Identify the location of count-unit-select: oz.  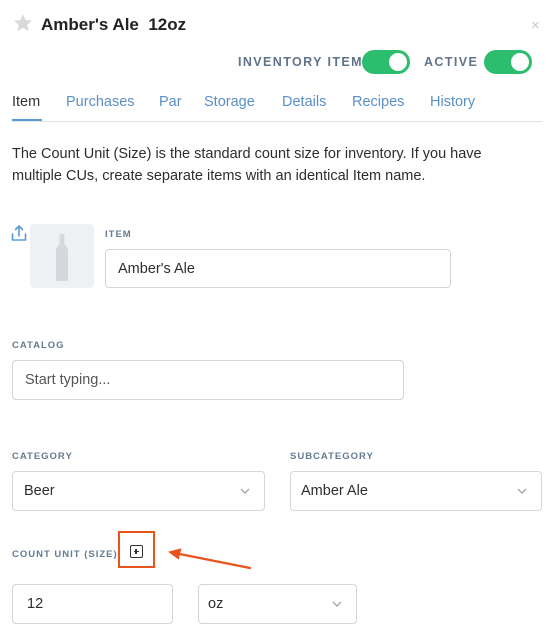
(277, 604).